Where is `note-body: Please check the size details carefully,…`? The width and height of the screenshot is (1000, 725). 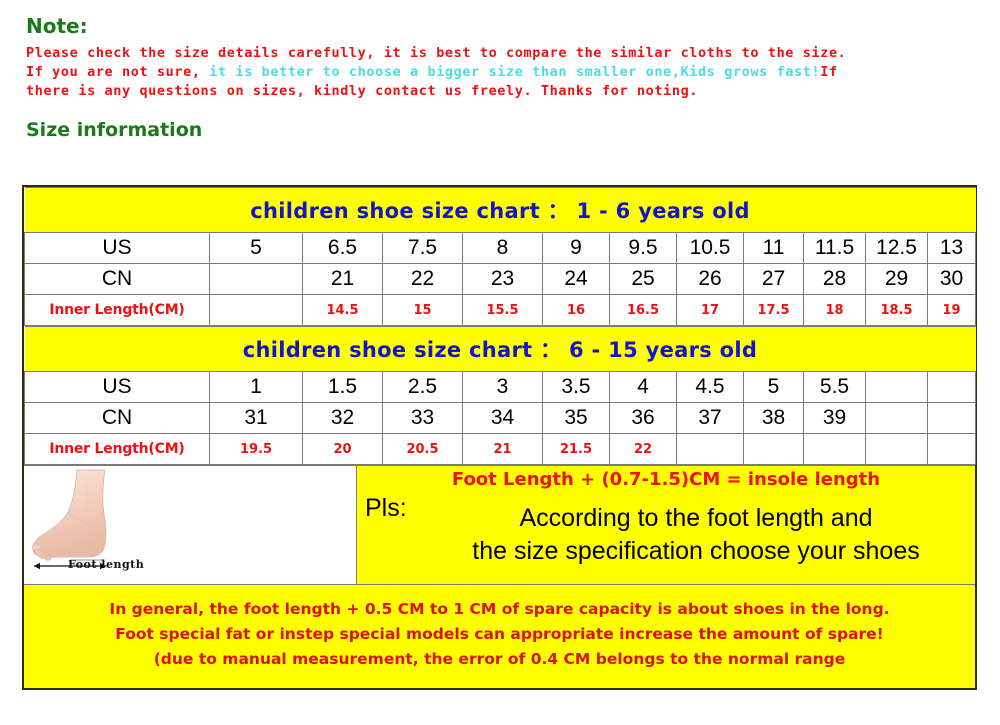
note-body: Please check the size details carefully,… is located at coordinates (513, 72).